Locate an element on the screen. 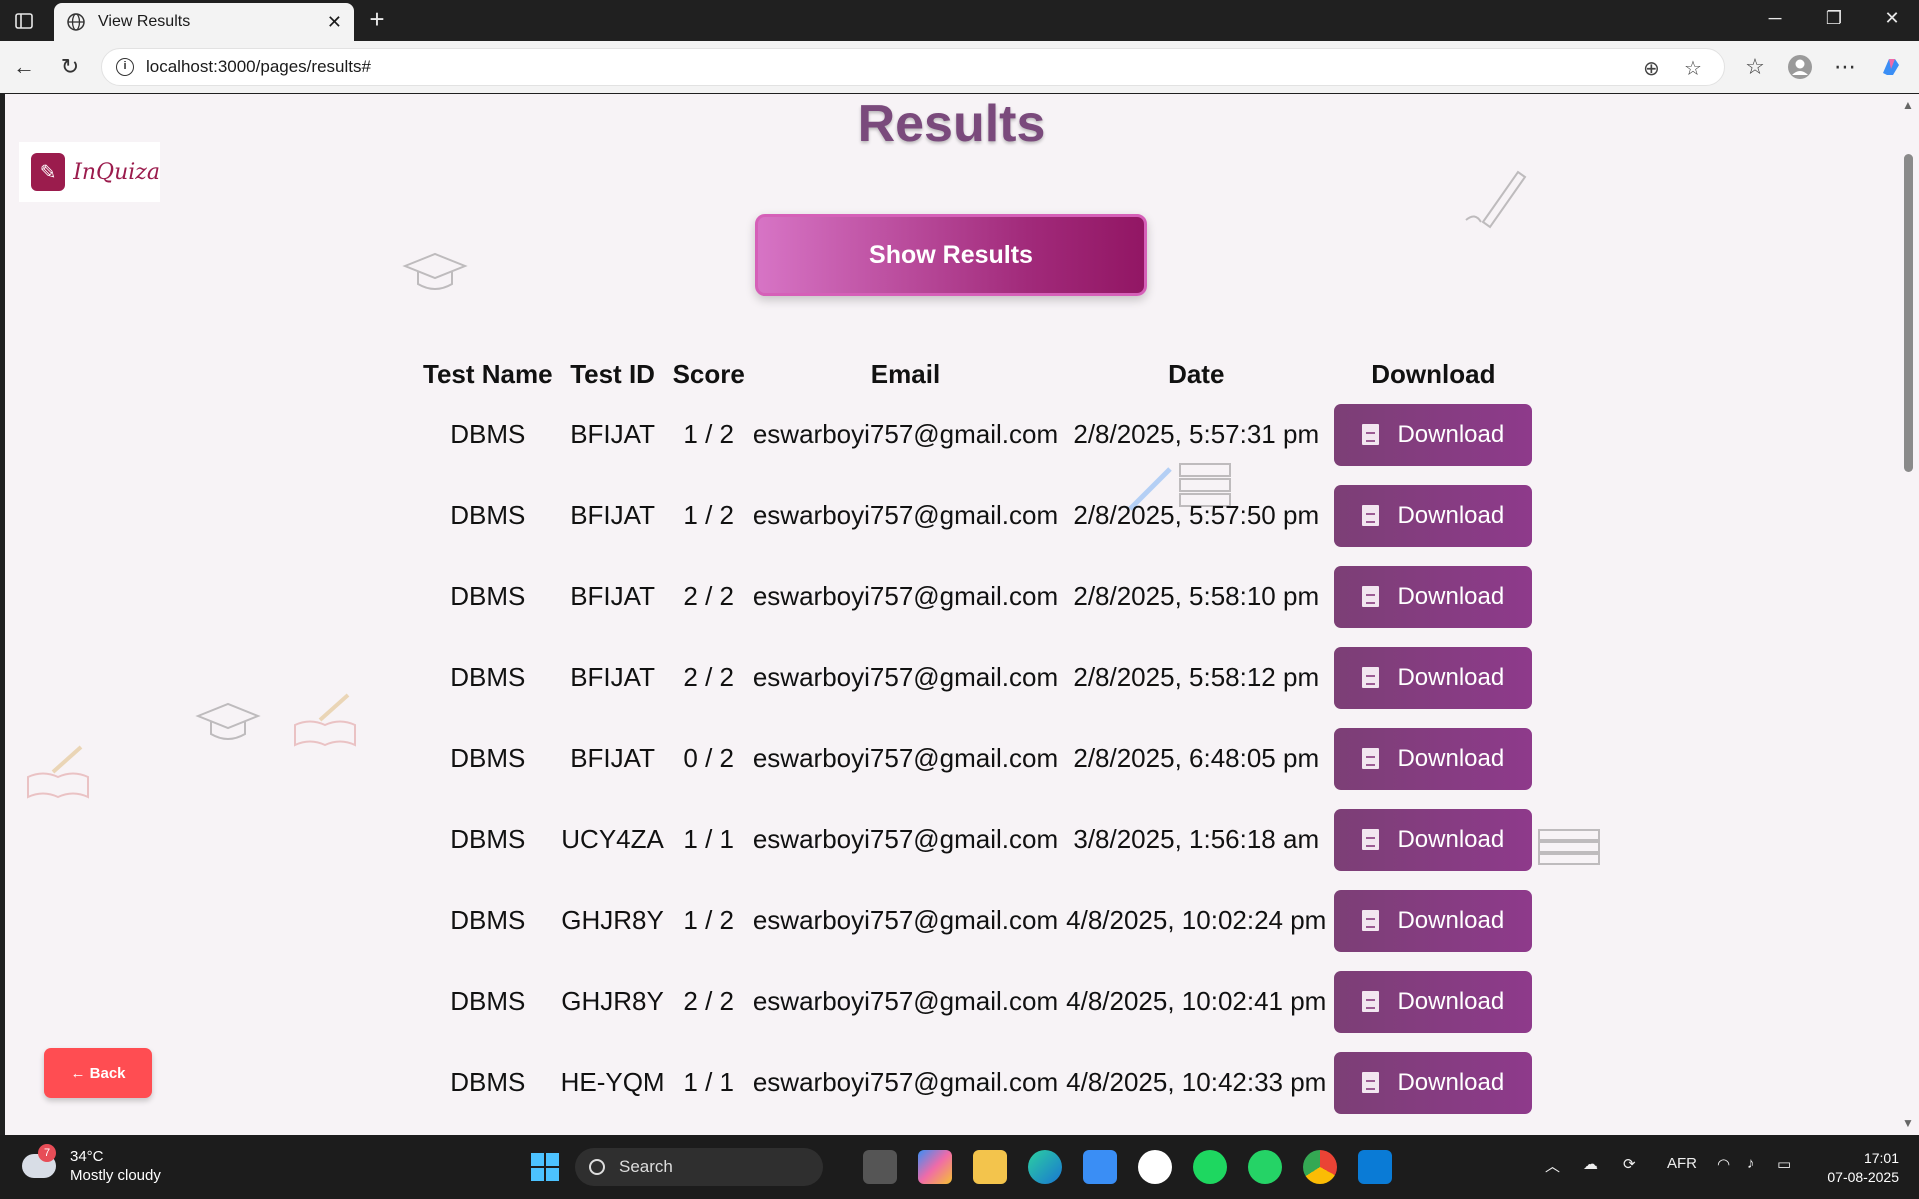 This screenshot has width=1919, height=1199. store-icon is located at coordinates (1100, 1167).